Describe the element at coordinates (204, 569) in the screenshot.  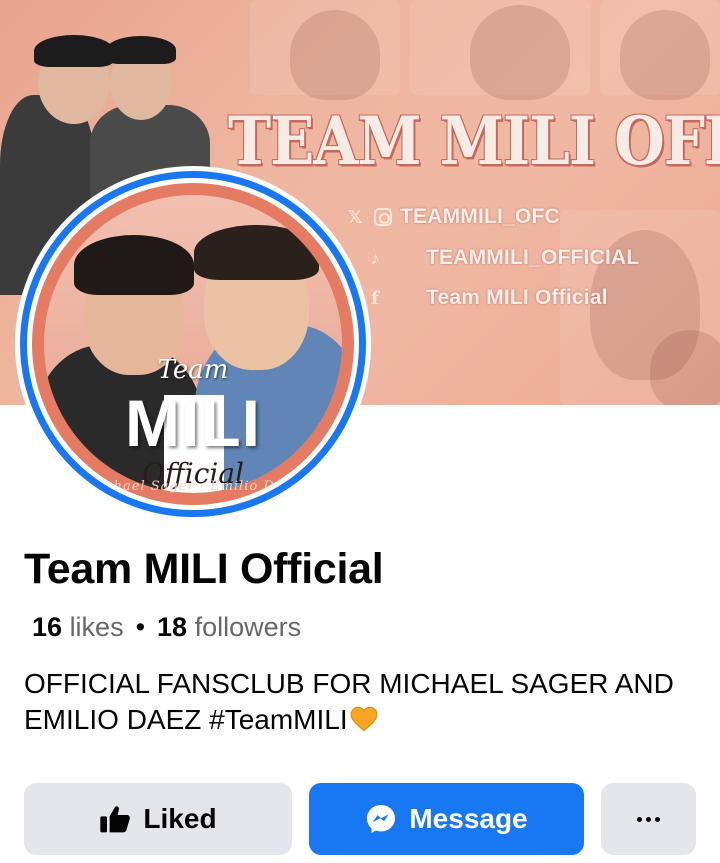
I see `page-title: Team MILI Official` at that location.